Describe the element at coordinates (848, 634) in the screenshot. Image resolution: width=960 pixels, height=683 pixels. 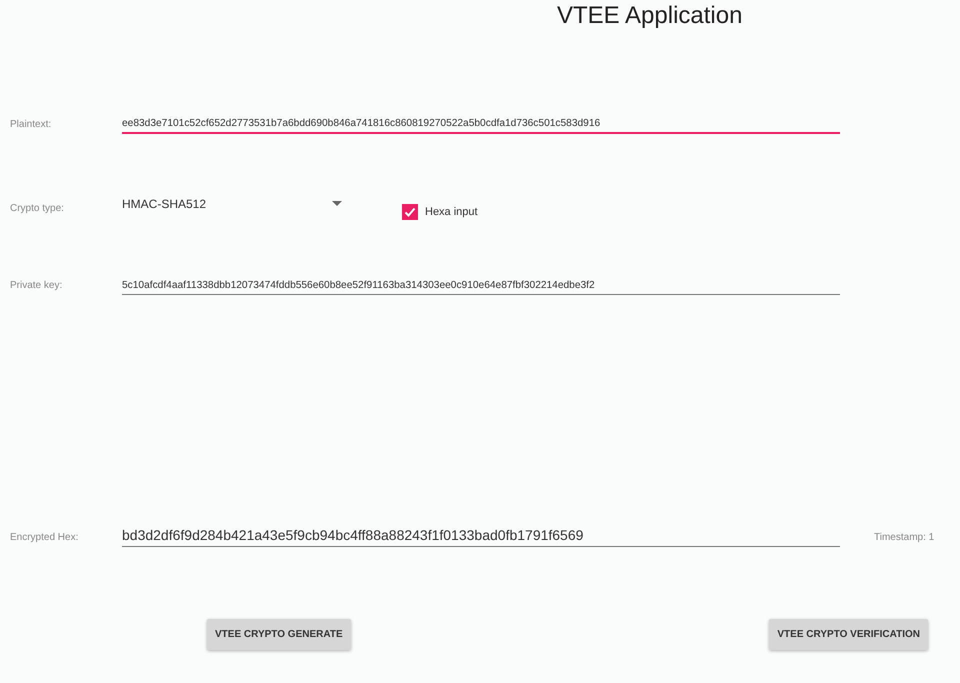
I see `action-button: VTEE CRYPTO VERIFICATION` at that location.